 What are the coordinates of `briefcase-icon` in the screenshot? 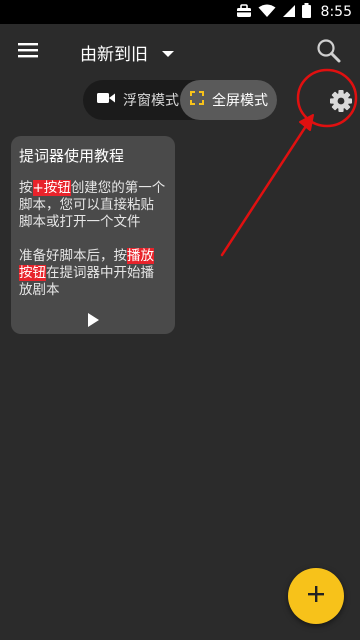 It's located at (244, 12).